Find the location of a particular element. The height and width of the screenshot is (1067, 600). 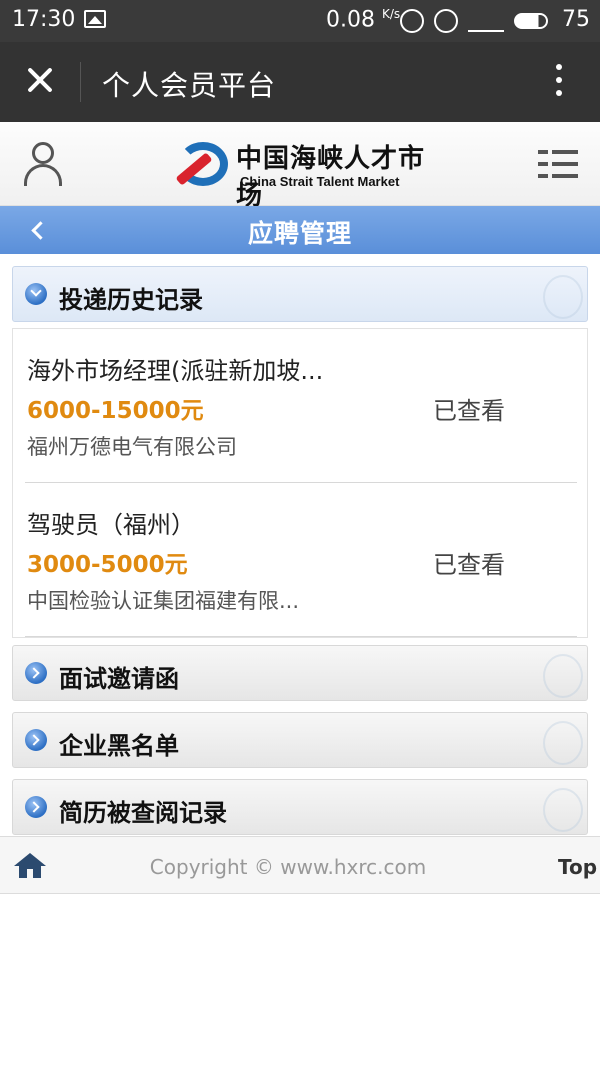

logo-english-text: China Strait Talent Market is located at coordinates (320, 181).